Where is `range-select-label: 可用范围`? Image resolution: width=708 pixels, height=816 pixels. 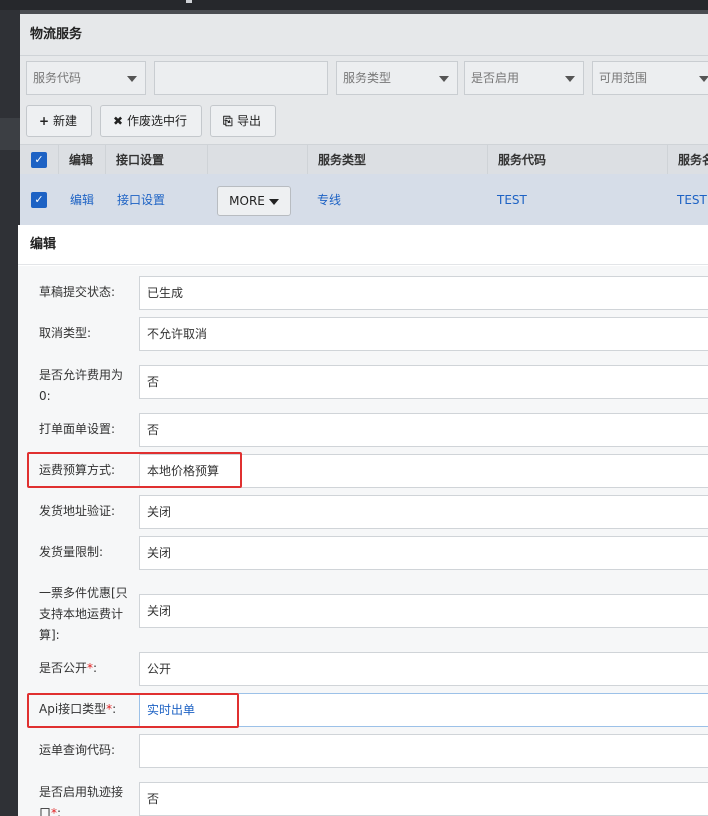
range-select-label: 可用范围 is located at coordinates (623, 78).